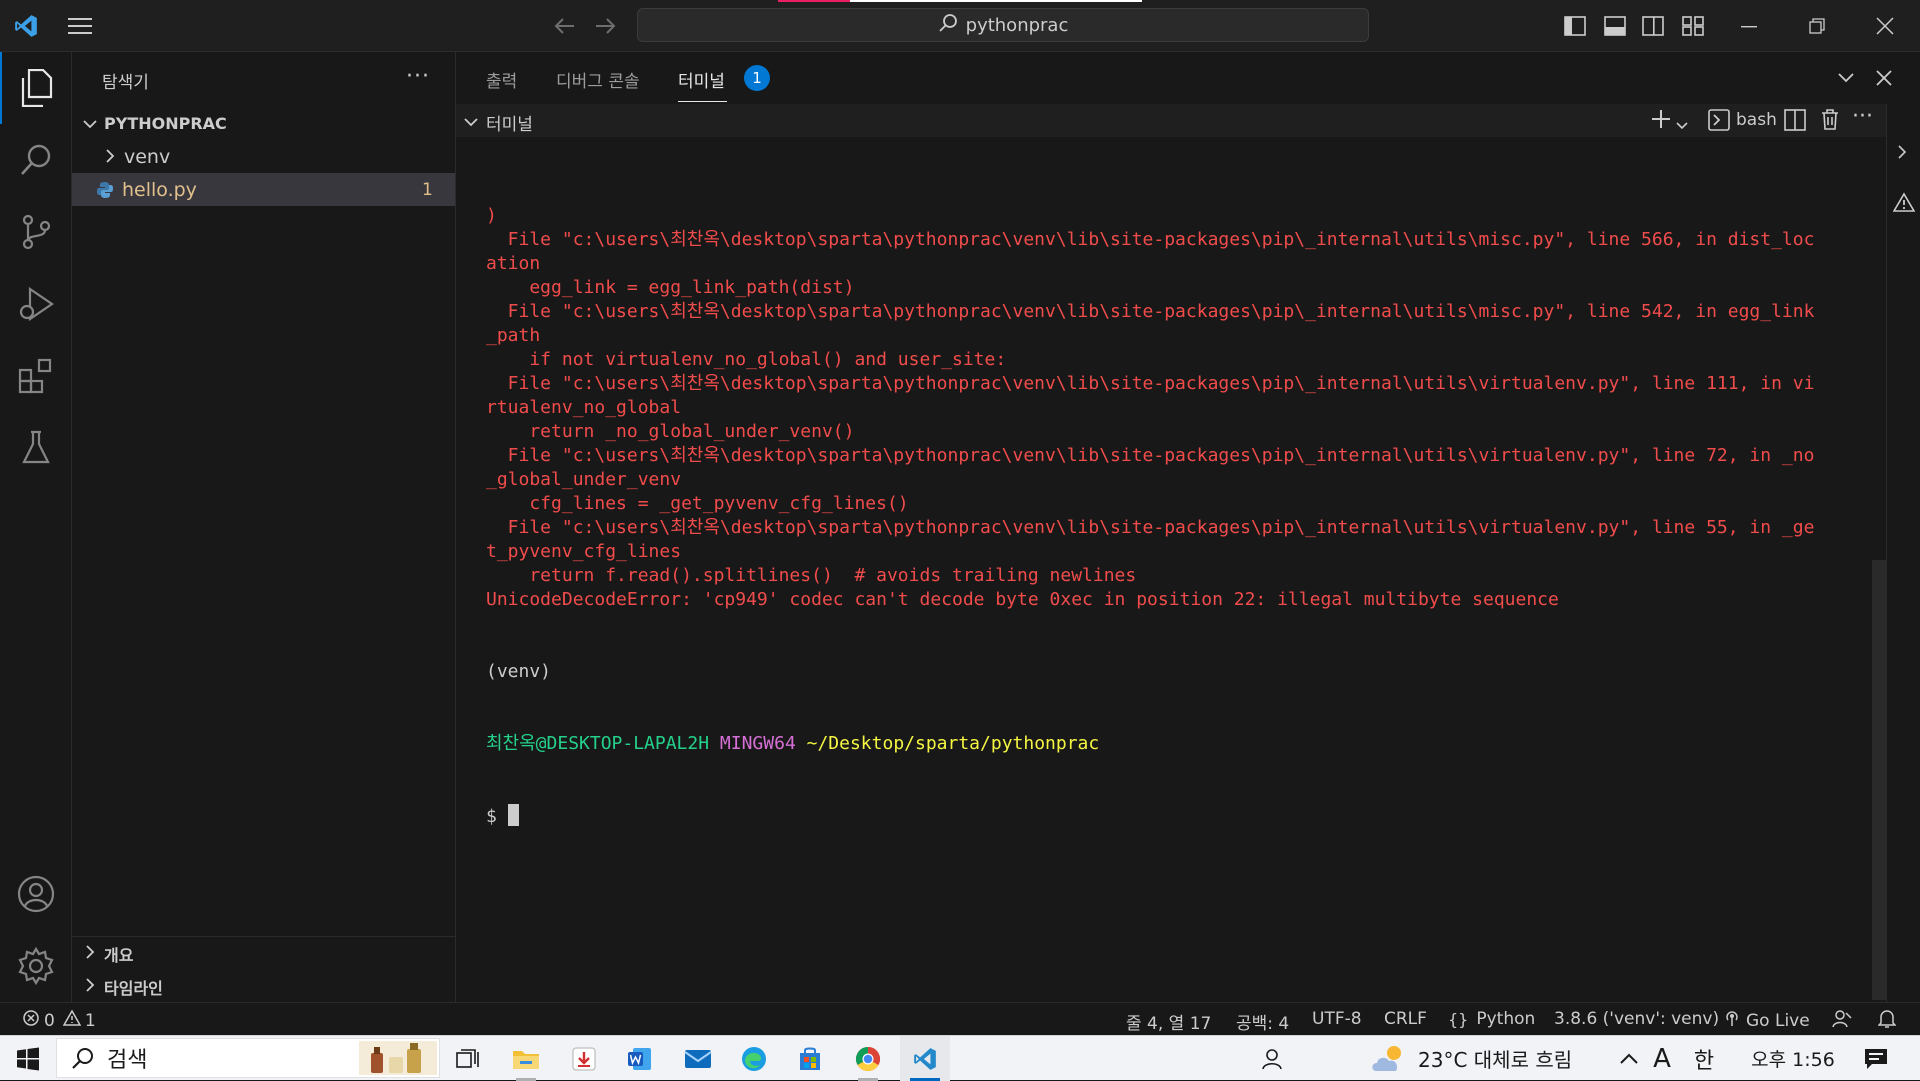 Image resolution: width=1920 pixels, height=1081 pixels. I want to click on python-interpreter: 3.8.6 ('venv': venv), so click(1636, 1019).